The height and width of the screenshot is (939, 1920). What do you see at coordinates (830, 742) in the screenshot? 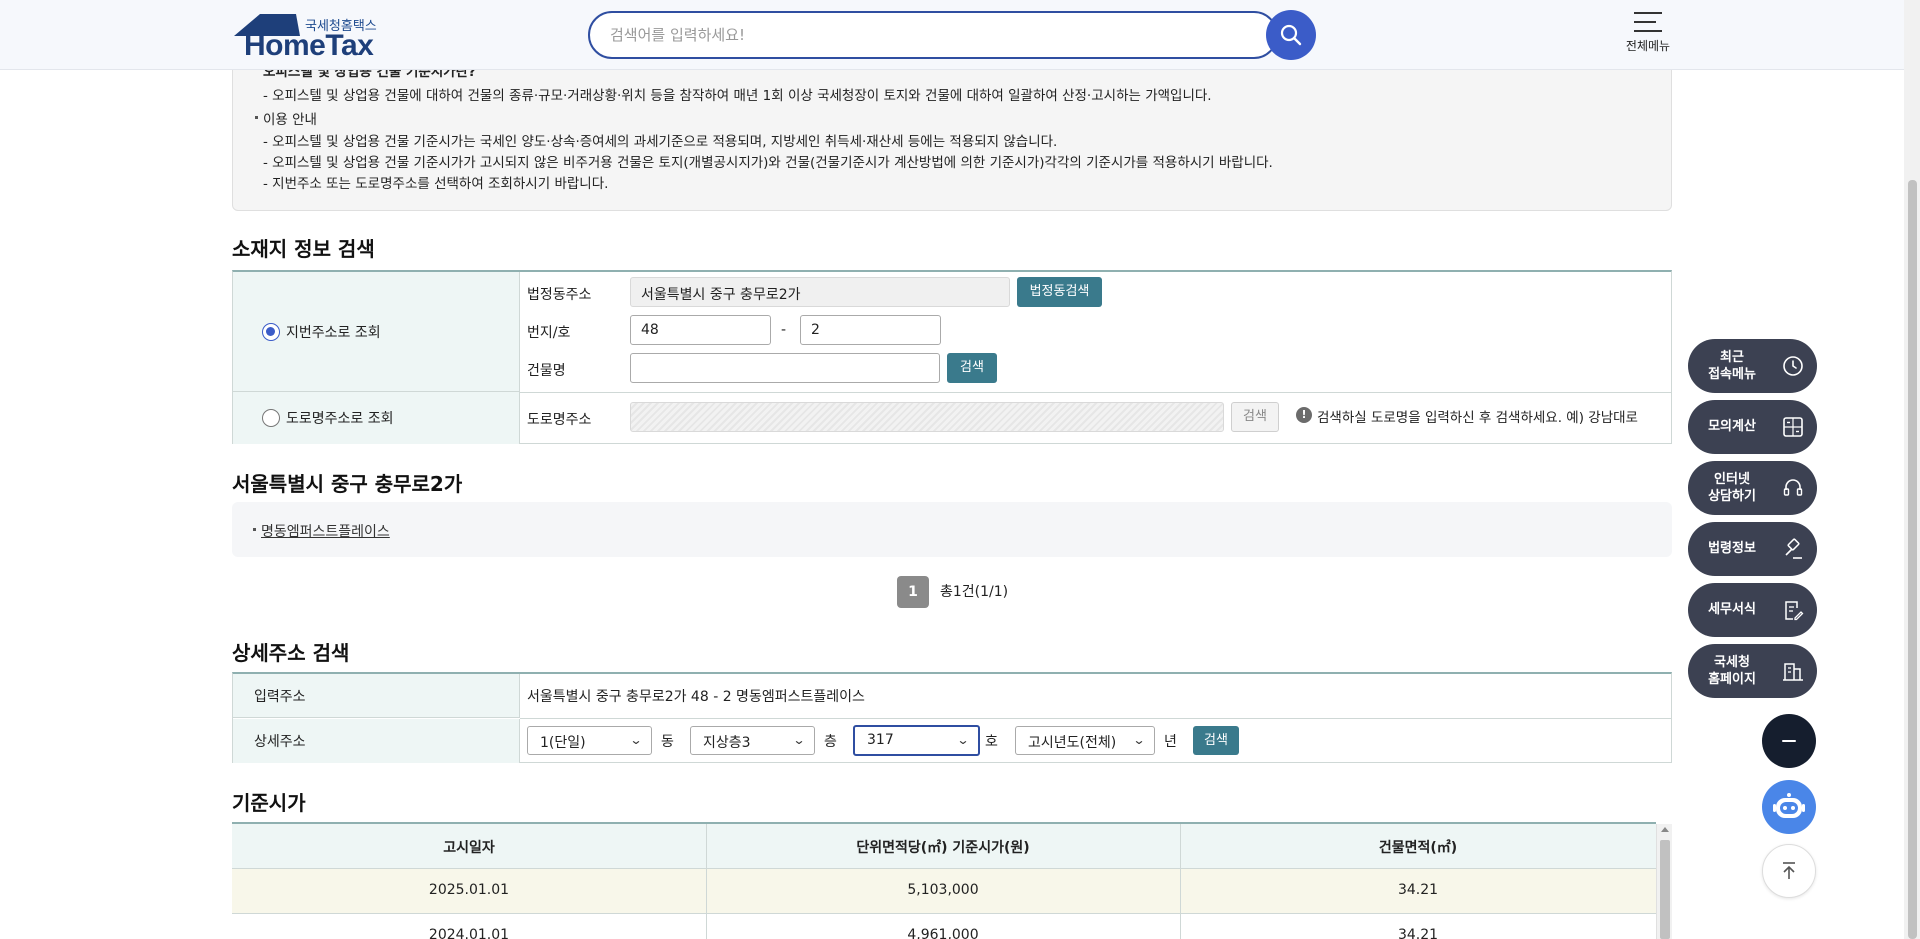
I see `floor-unit: 층` at bounding box center [830, 742].